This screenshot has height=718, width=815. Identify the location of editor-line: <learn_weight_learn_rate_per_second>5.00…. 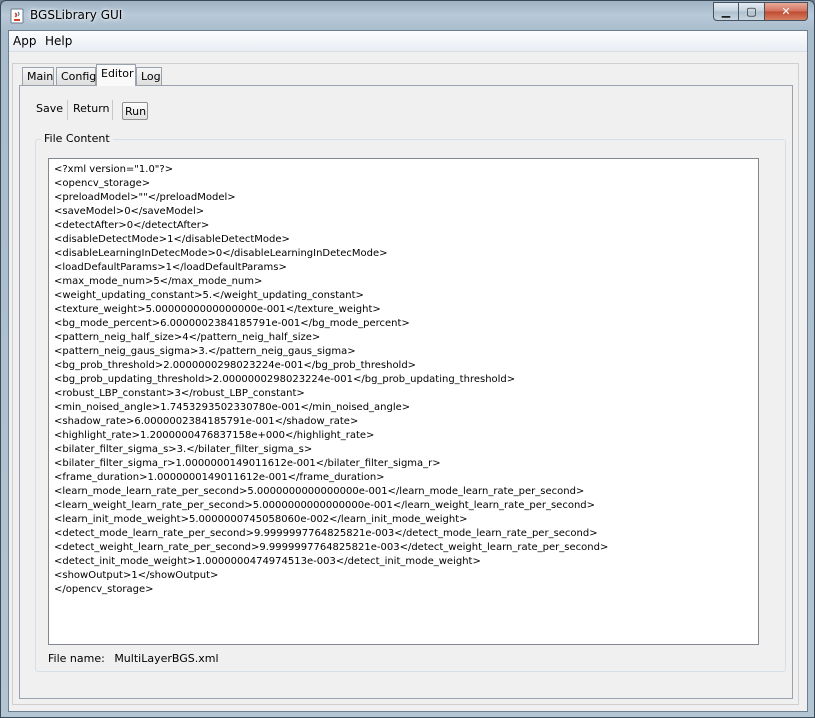
(325, 505).